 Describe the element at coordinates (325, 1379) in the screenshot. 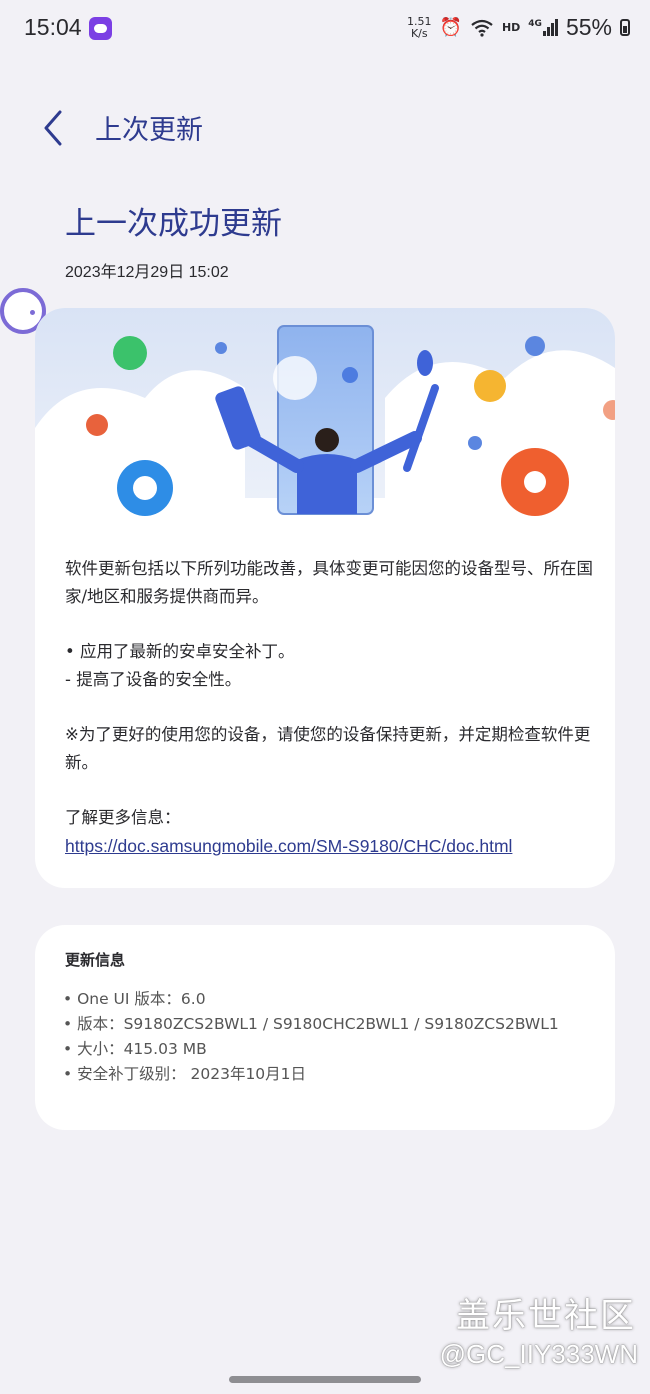

I see `home-indicator` at that location.